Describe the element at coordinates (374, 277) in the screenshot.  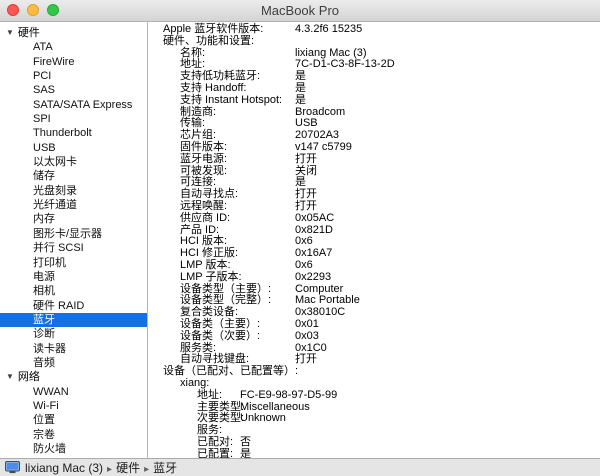
I see `info-row: LMP 子版本: 0x2293` at that location.